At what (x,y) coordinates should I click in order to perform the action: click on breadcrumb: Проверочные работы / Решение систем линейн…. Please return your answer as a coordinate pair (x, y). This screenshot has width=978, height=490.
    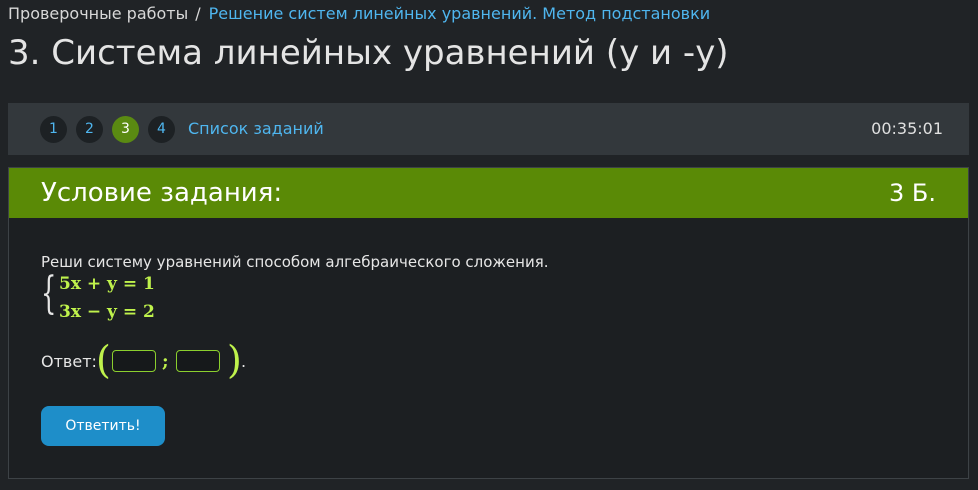
    Looking at the image, I should click on (359, 14).